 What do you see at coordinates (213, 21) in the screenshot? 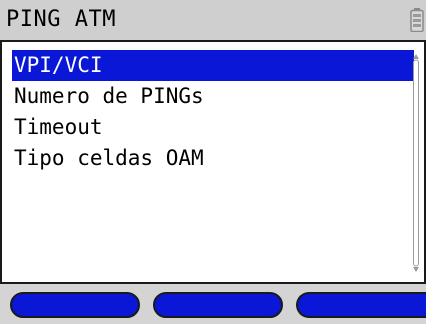
I see `title-bar: PING ATM` at bounding box center [213, 21].